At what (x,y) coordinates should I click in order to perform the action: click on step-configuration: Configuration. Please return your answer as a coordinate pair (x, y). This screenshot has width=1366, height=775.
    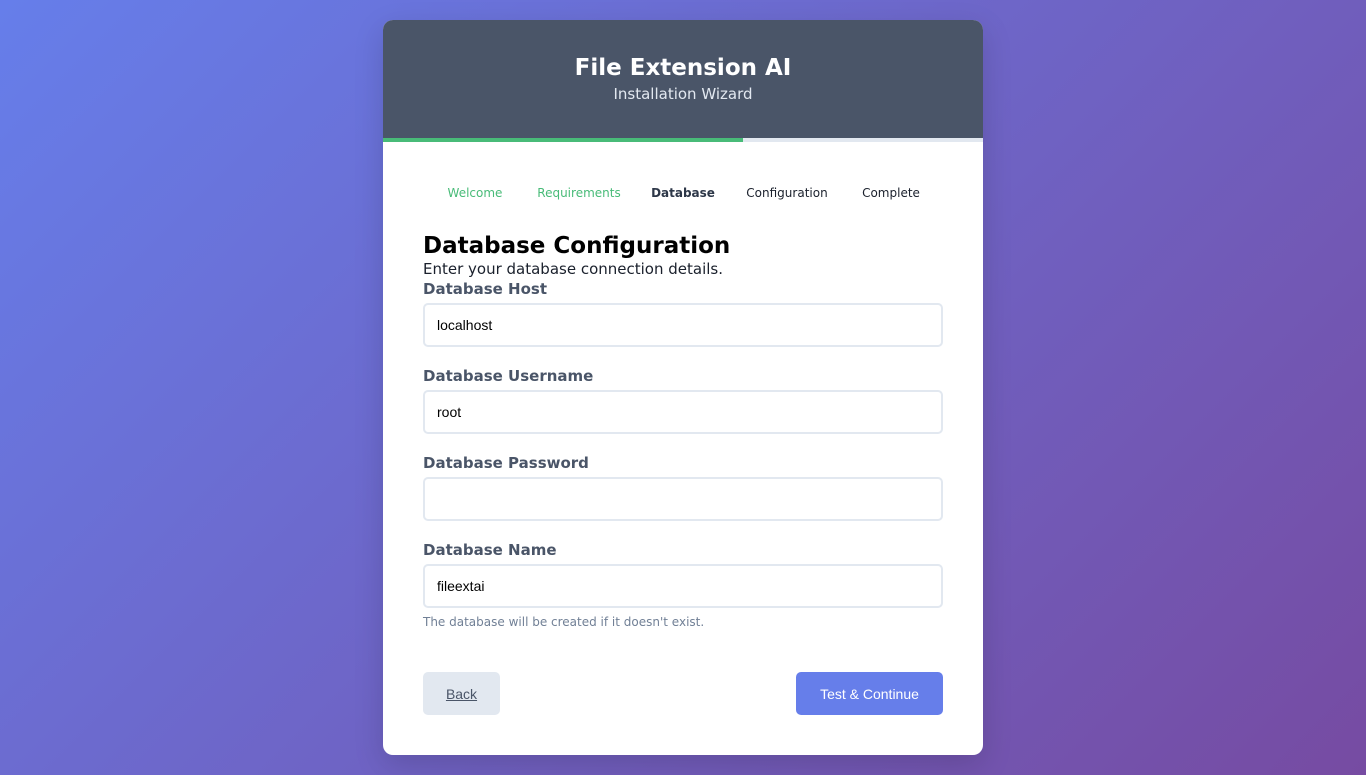
    Looking at the image, I should click on (787, 193).